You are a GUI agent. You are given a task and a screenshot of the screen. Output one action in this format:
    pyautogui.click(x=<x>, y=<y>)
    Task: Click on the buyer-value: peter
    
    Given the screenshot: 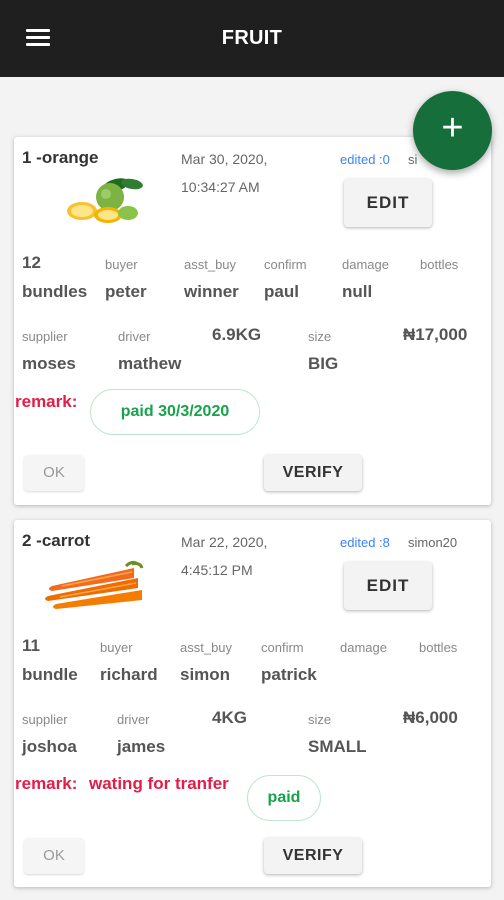 What is the action you would take?
    pyautogui.click(x=126, y=291)
    